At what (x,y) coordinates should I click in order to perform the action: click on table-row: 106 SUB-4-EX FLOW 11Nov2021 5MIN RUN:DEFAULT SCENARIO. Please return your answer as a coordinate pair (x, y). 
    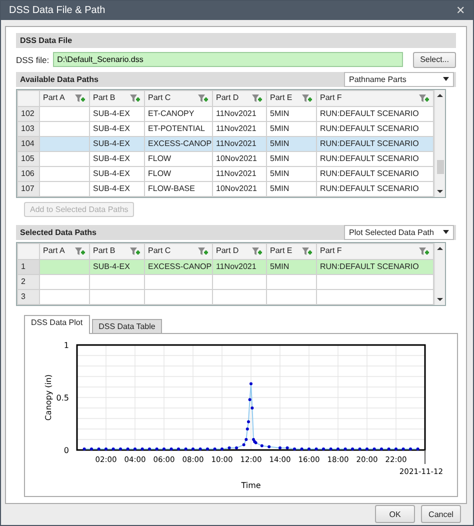
    Looking at the image, I should click on (226, 174).